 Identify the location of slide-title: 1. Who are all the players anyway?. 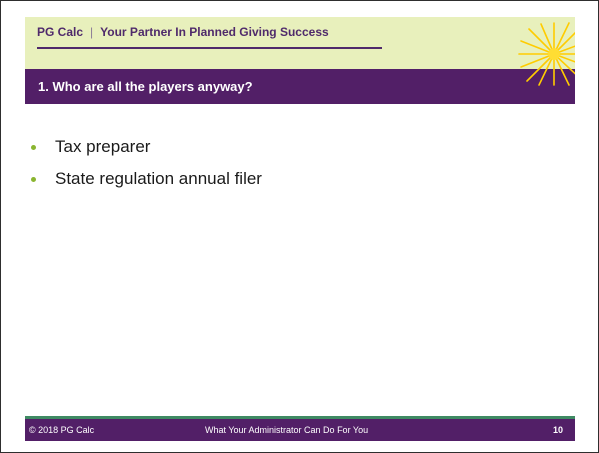
(145, 86).